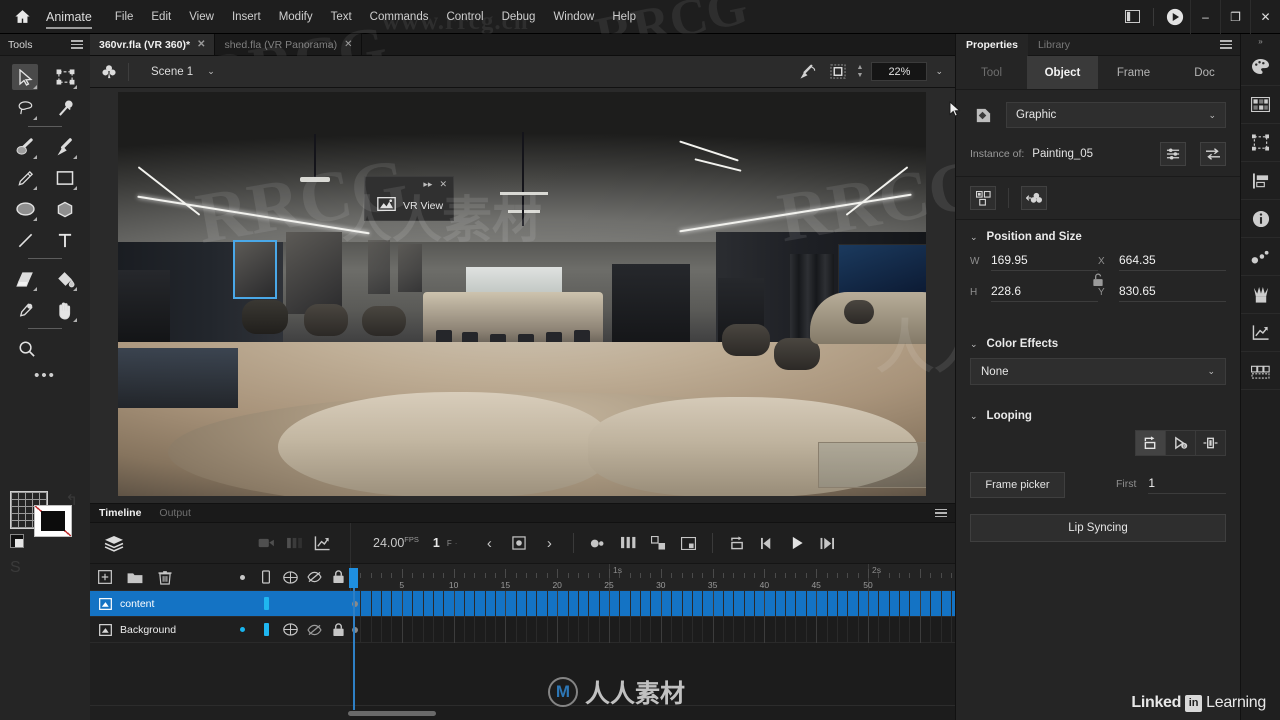 The image size is (1280, 720). Describe the element at coordinates (1054, 45) in the screenshot. I see `tab-library: Library` at that location.